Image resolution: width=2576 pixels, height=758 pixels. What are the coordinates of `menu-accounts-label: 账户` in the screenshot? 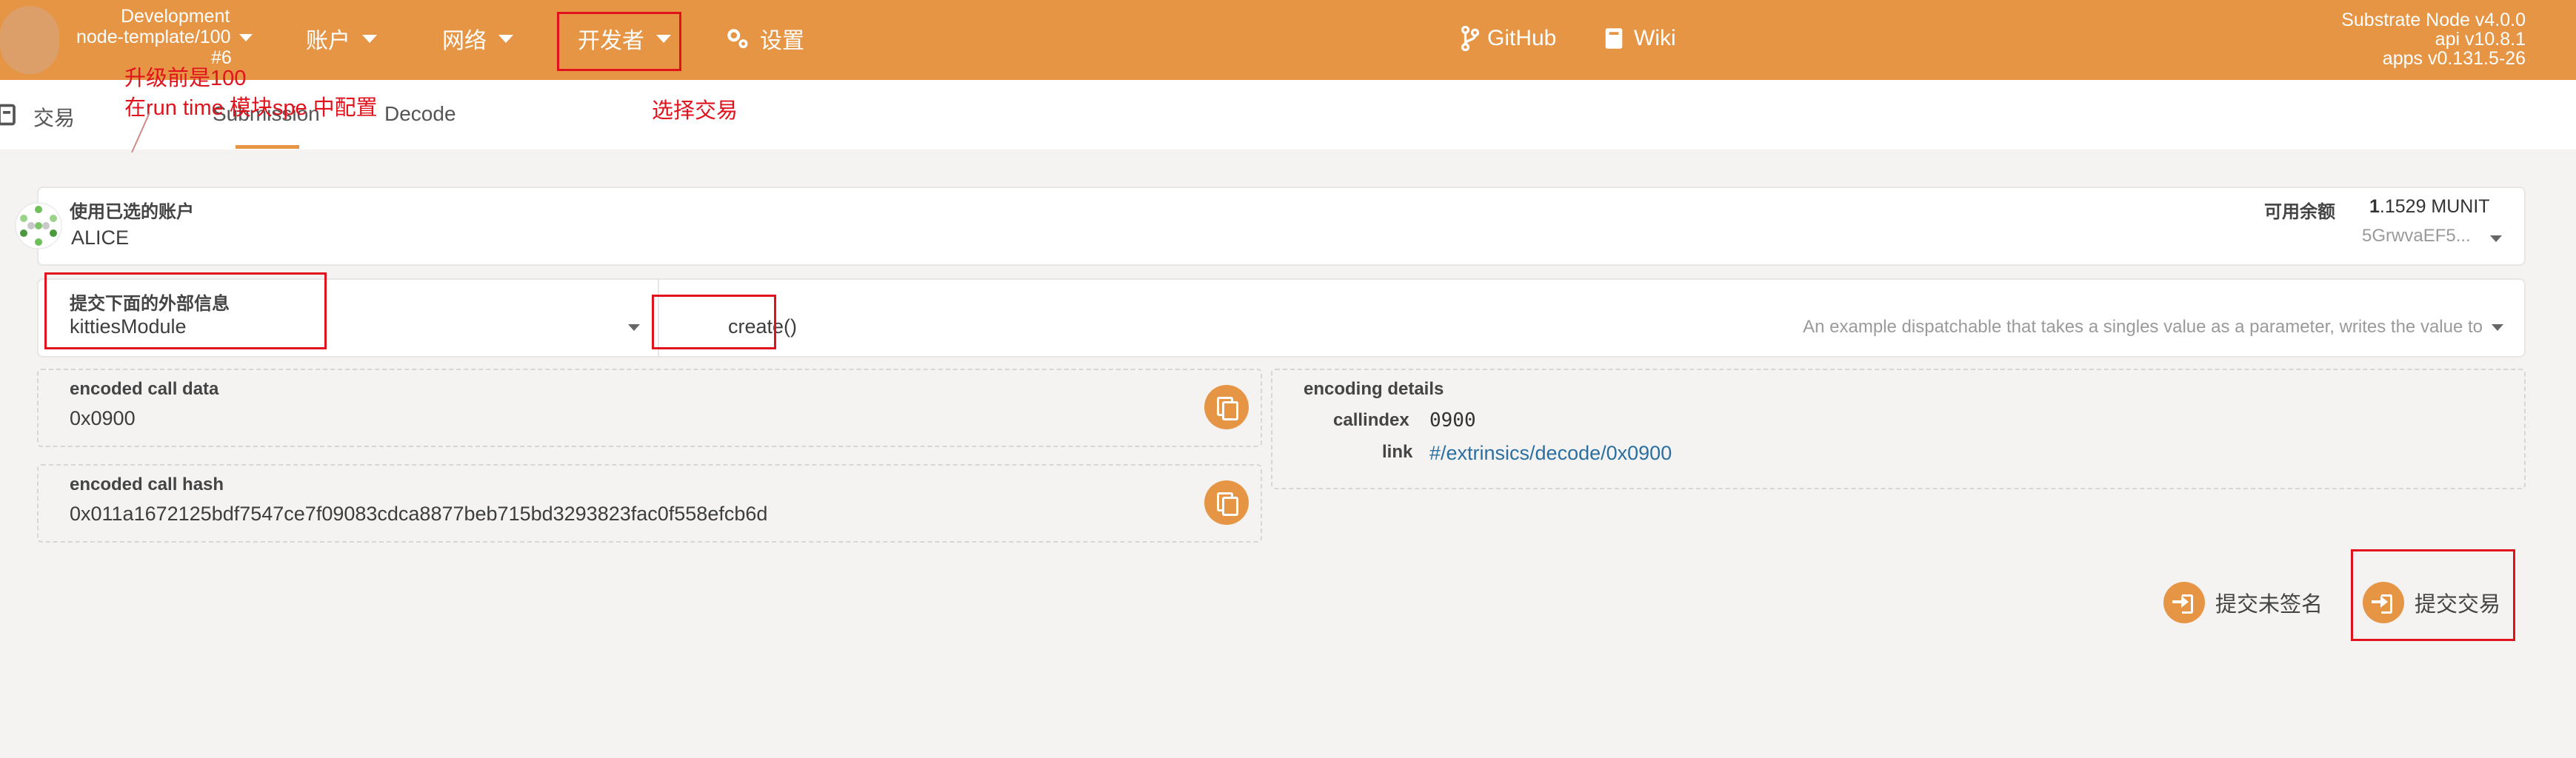 It's located at (328, 41).